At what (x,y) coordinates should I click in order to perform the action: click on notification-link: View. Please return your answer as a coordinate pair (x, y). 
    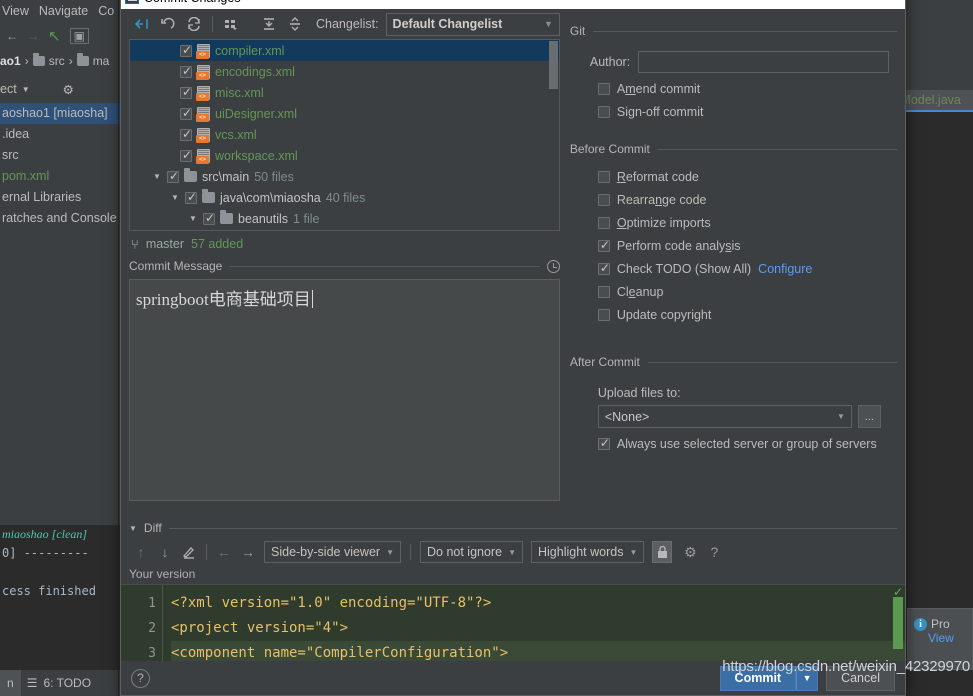
    Looking at the image, I should click on (947, 638).